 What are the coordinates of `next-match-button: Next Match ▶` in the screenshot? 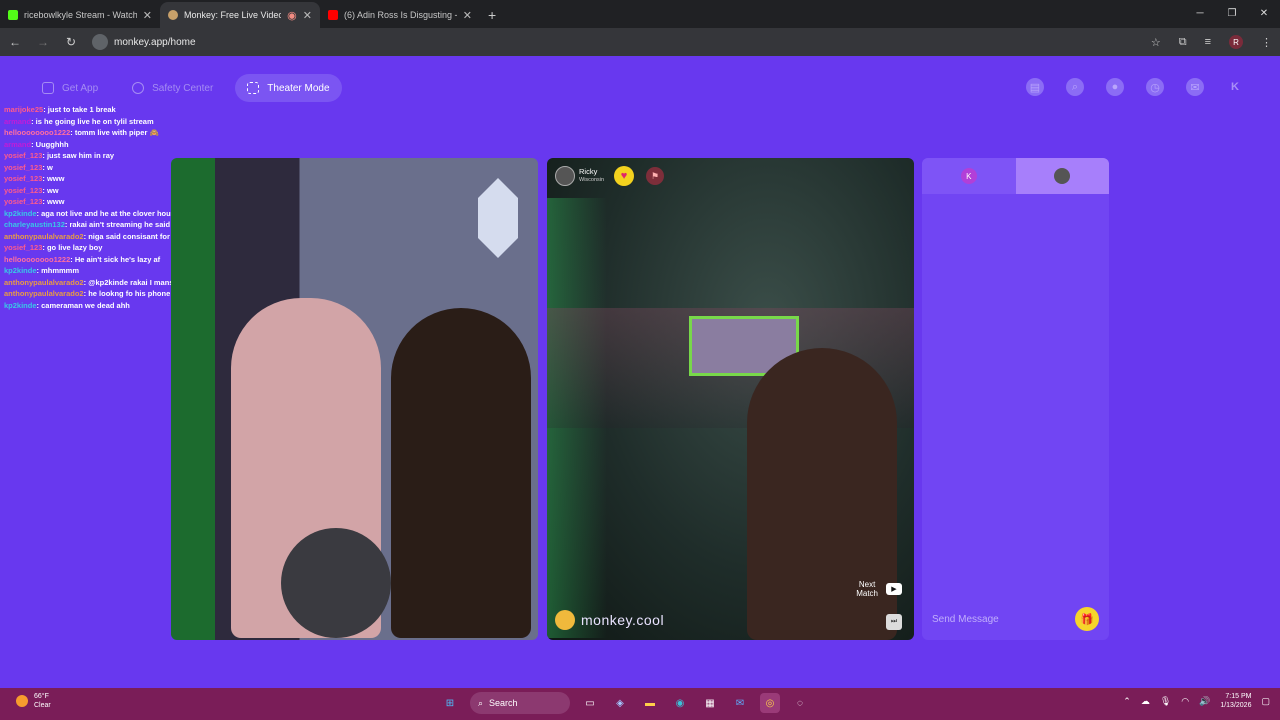 It's located at (879, 589).